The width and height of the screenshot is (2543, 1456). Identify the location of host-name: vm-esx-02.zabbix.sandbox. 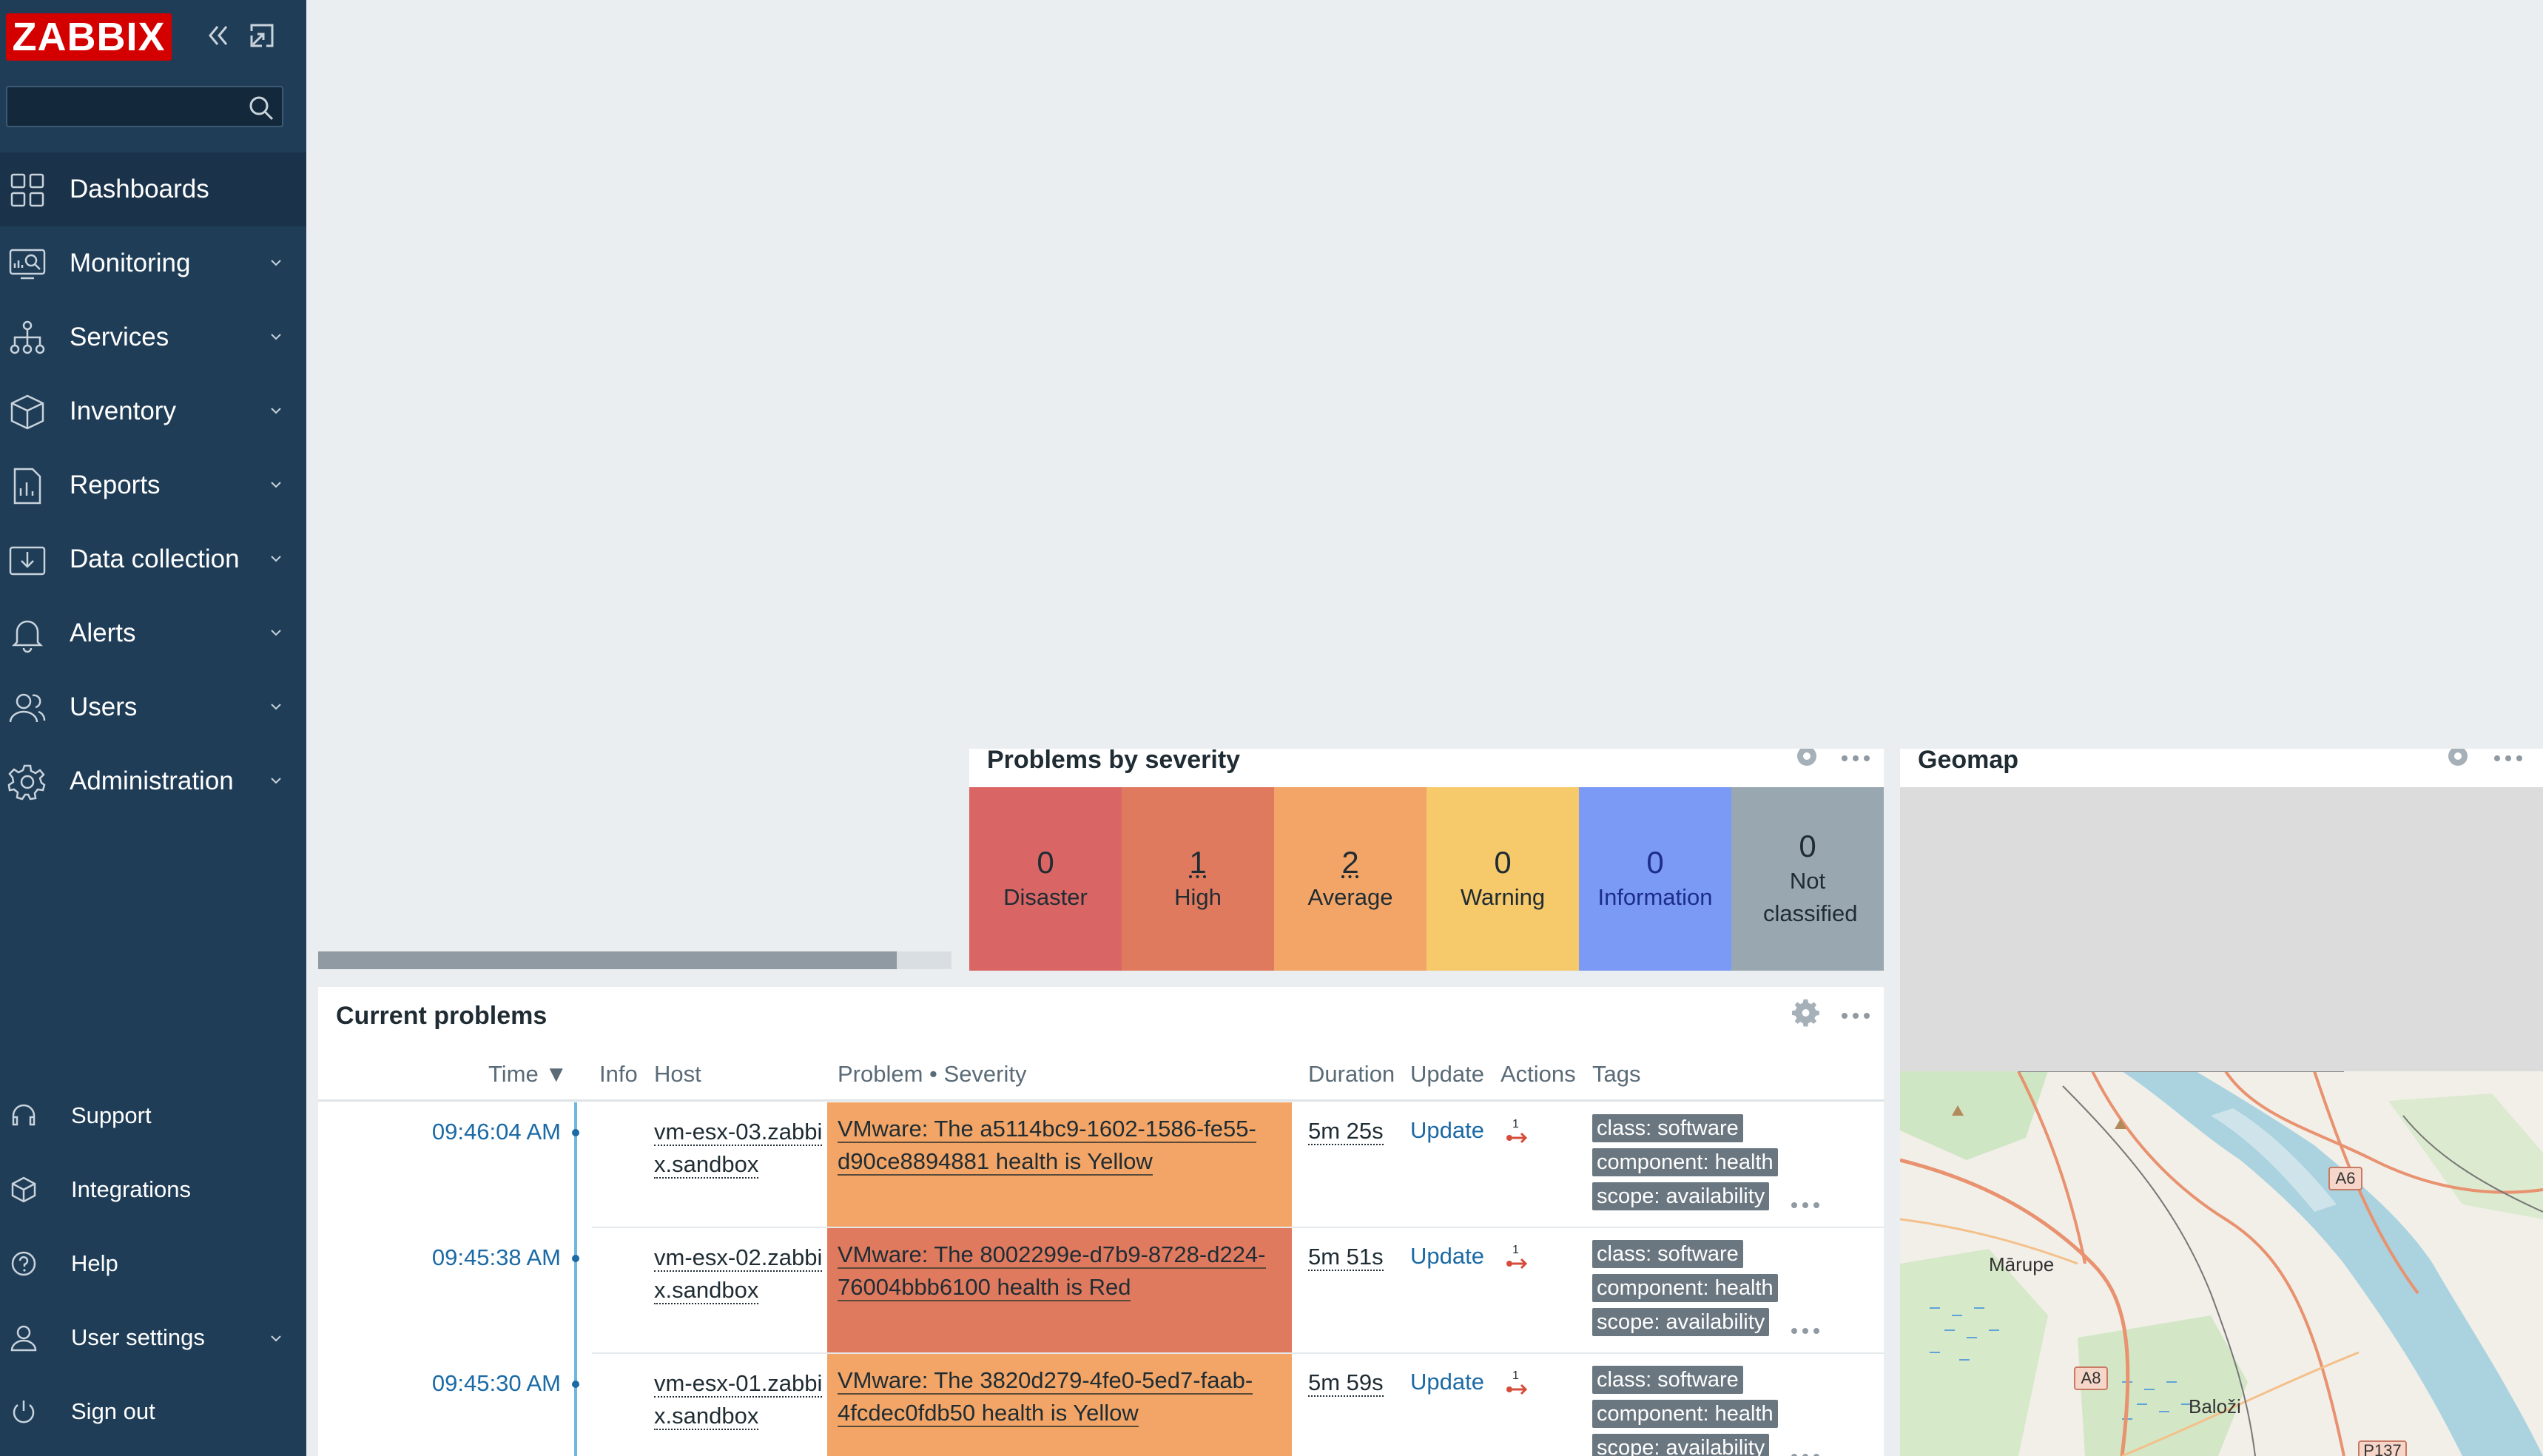
(738, 1274).